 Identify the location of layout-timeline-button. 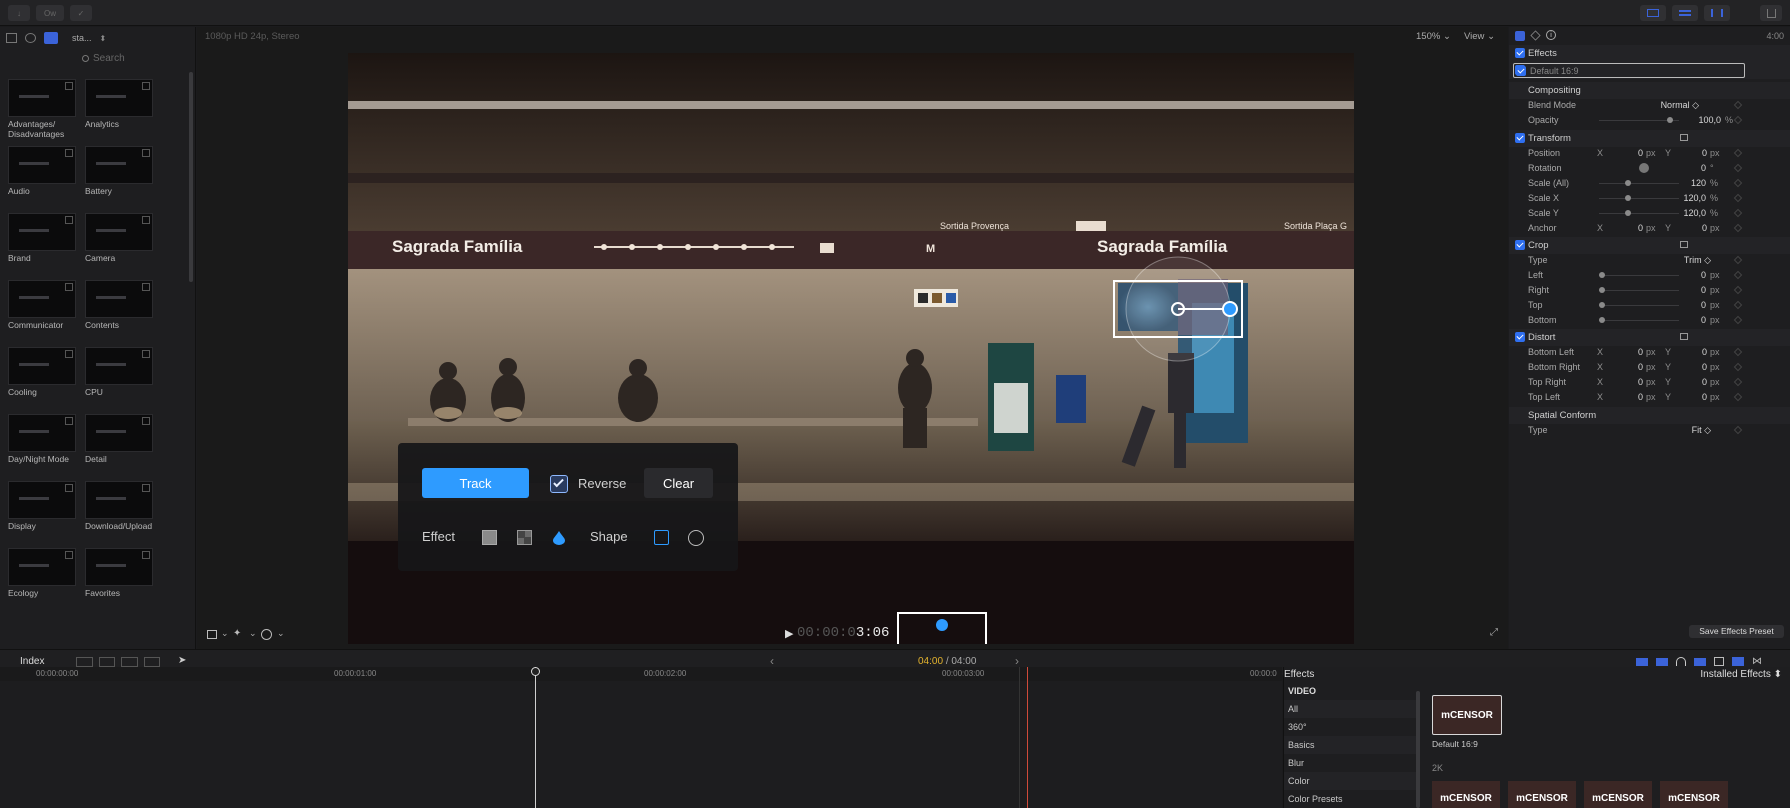
(1685, 13).